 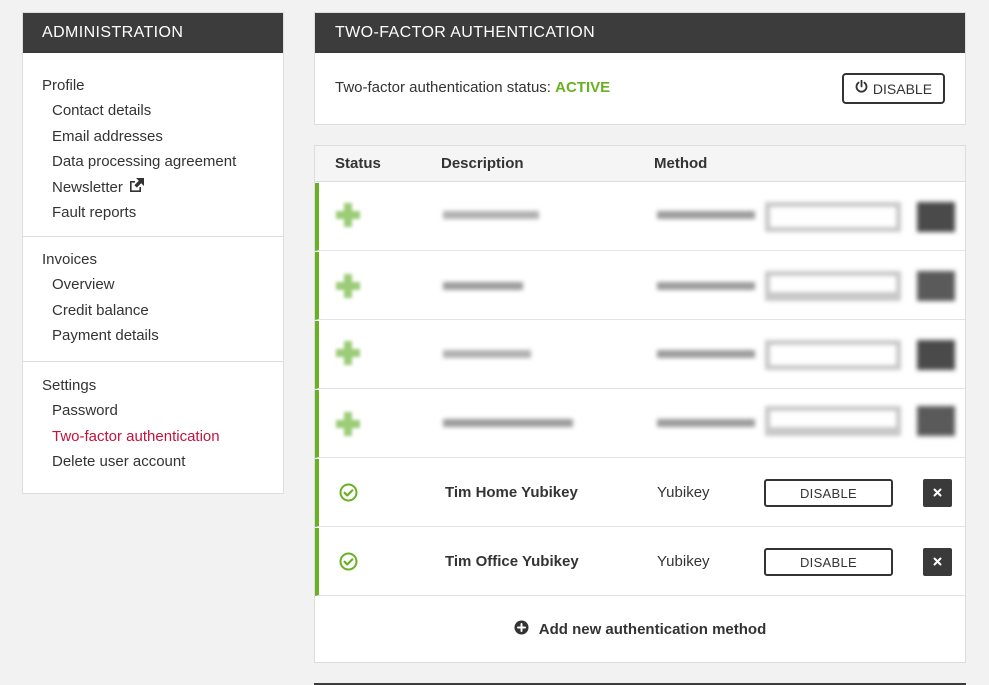 What do you see at coordinates (583, 87) in the screenshot?
I see `status-value: ACTIVE` at bounding box center [583, 87].